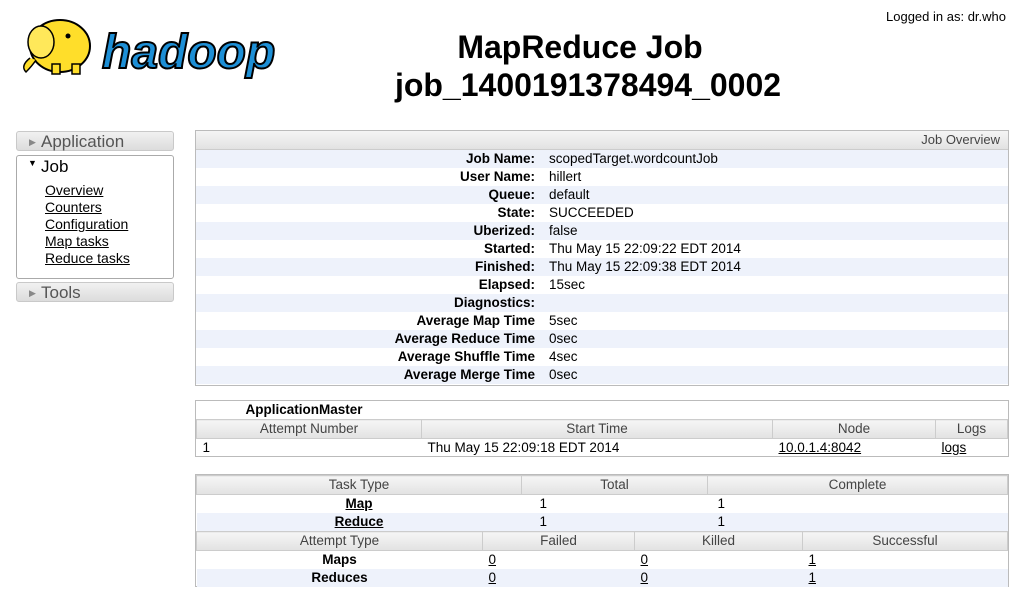 This screenshot has width=1024, height=613. I want to click on logs-link: logs, so click(954, 447).